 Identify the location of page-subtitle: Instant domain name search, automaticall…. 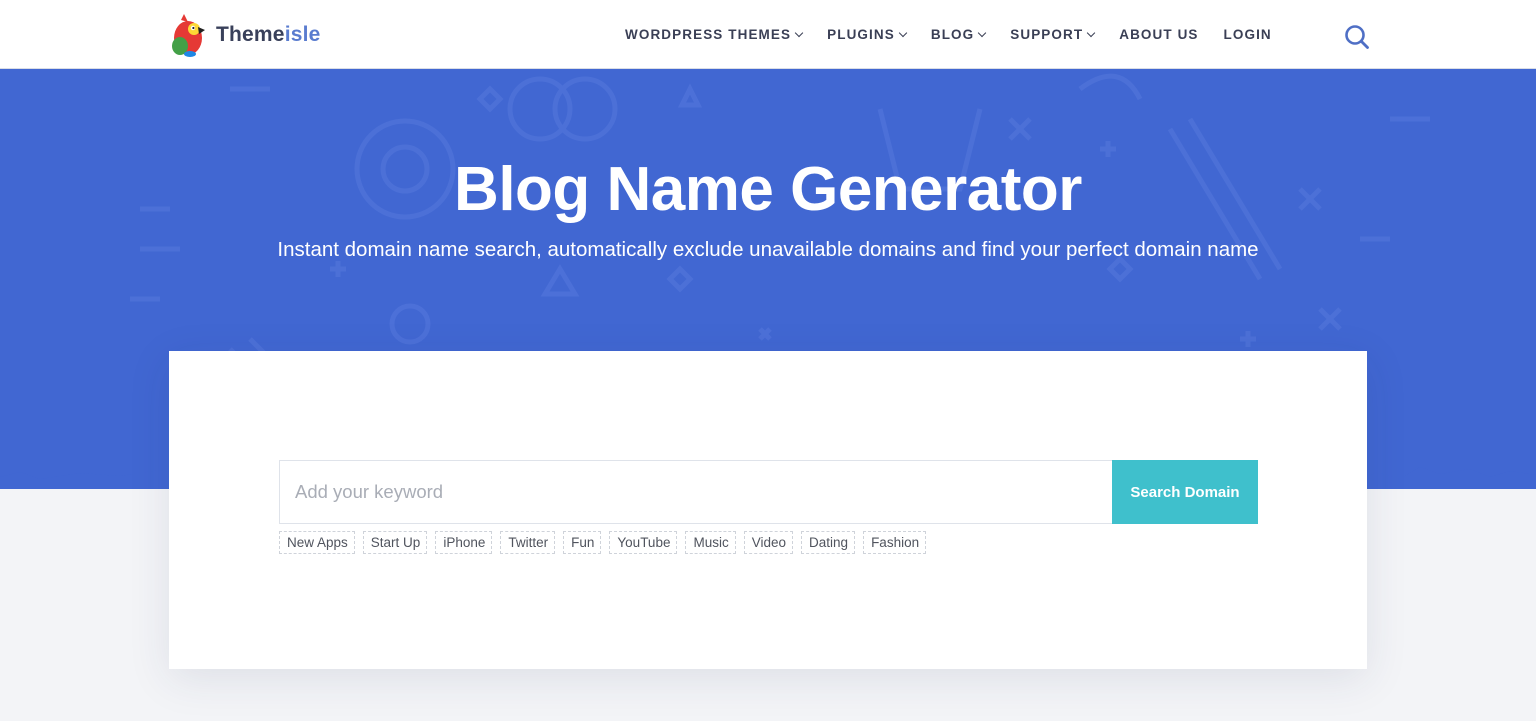
(768, 249).